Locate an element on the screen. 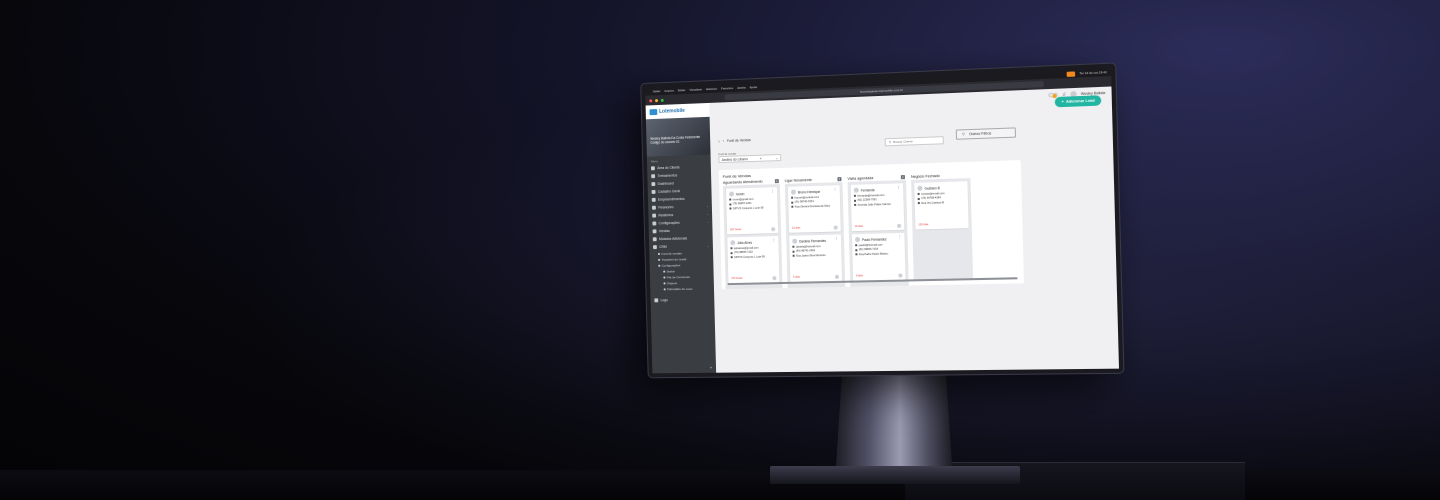 The height and width of the screenshot is (500, 1440). menu-safari: Safari is located at coordinates (657, 91).